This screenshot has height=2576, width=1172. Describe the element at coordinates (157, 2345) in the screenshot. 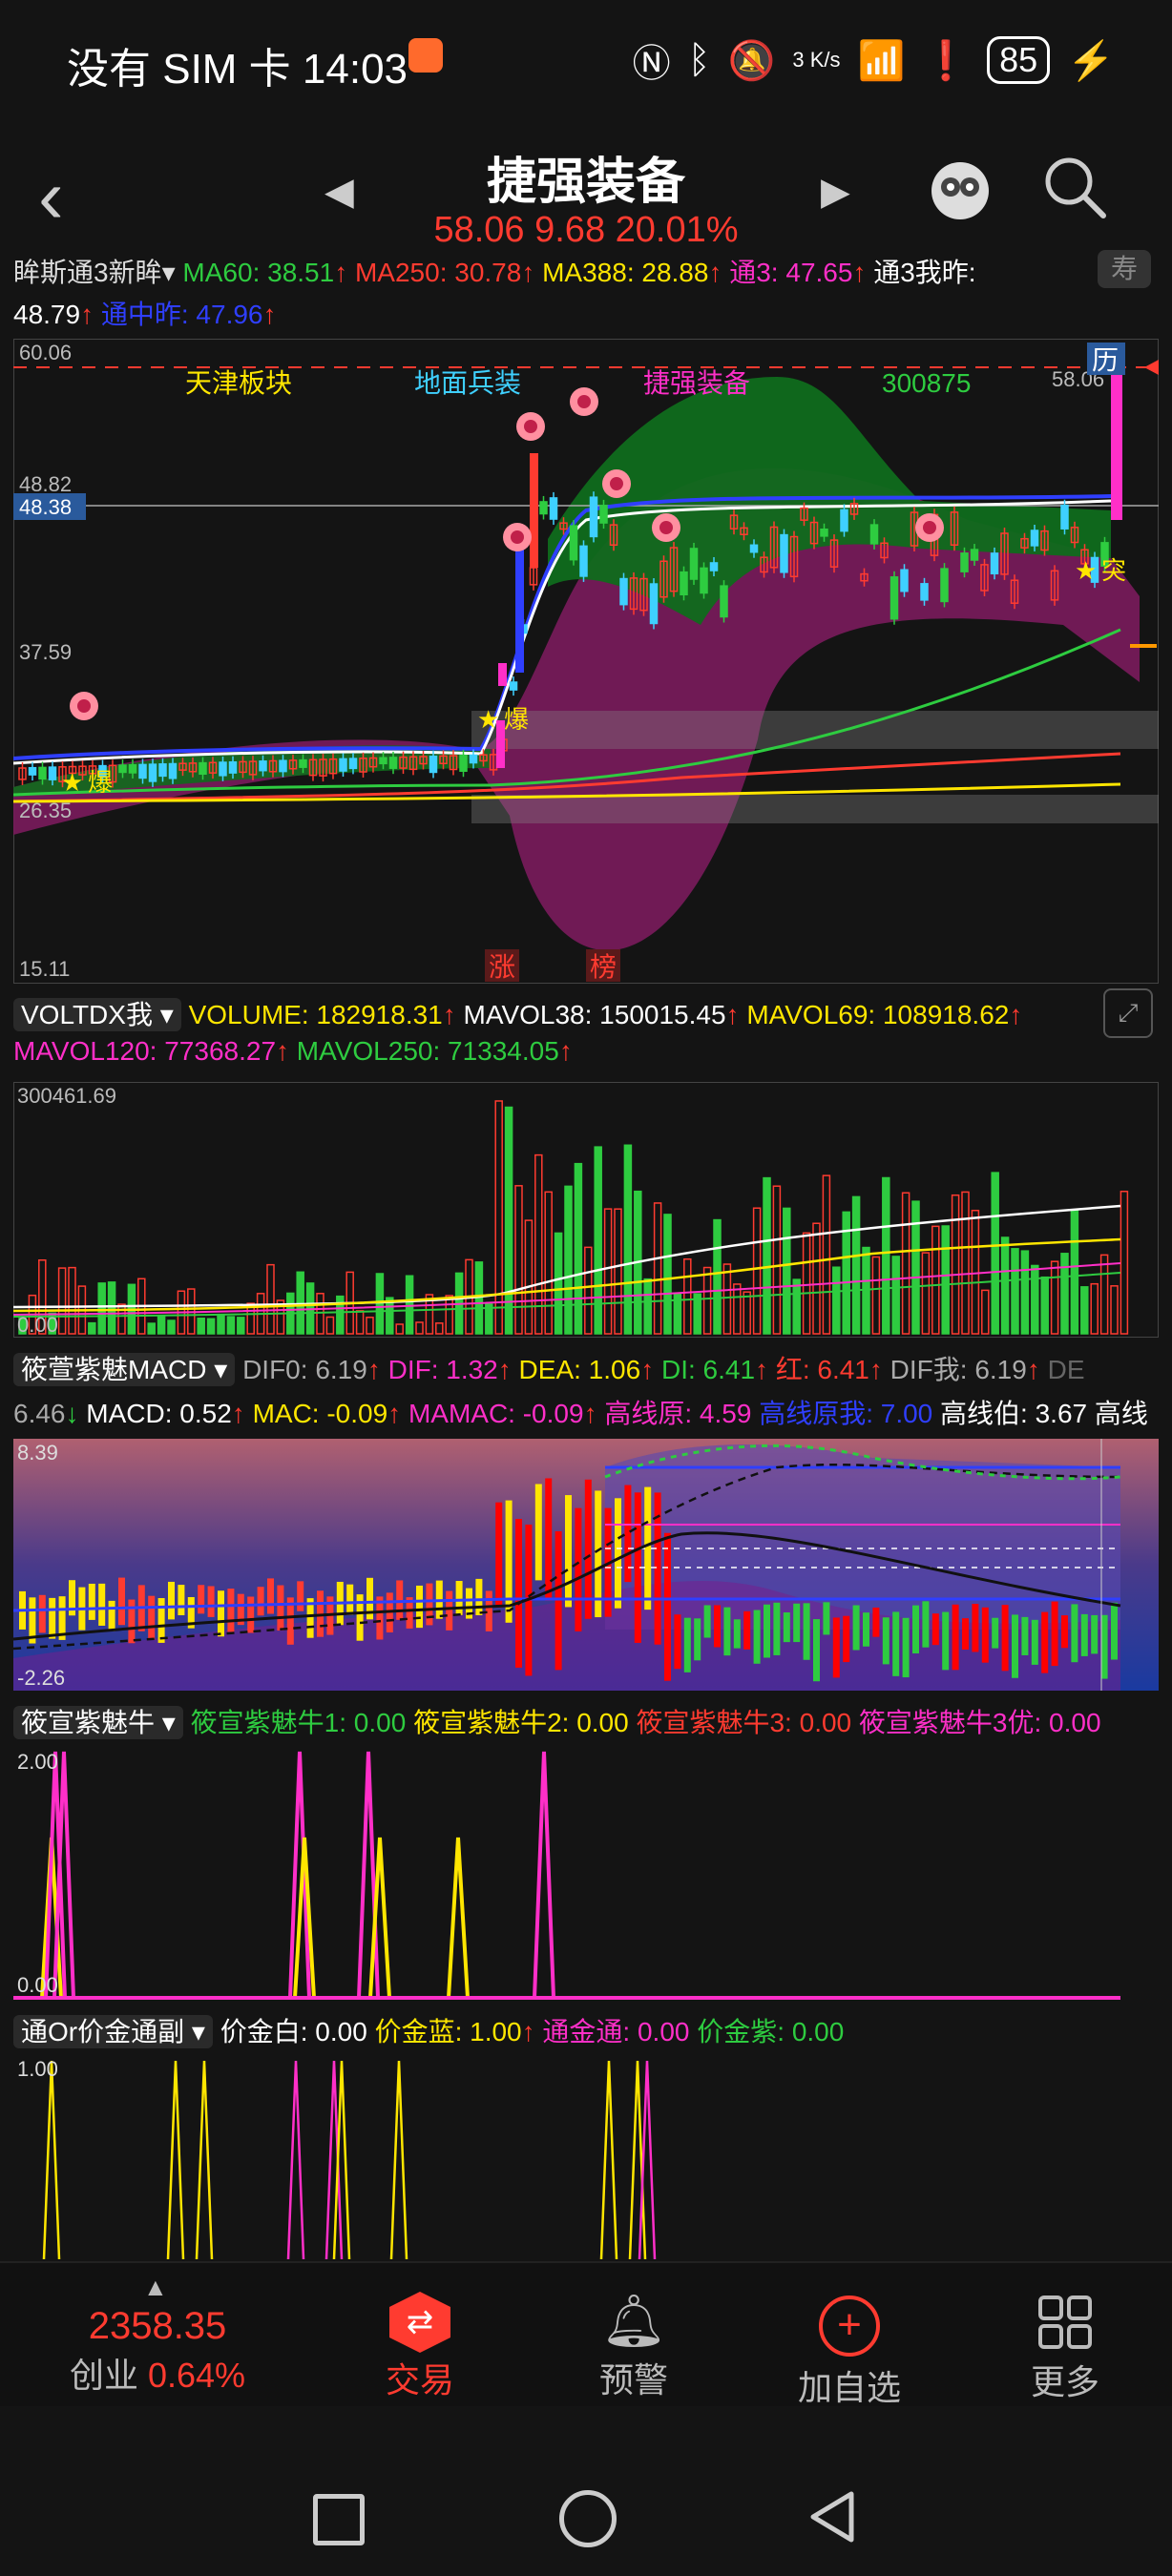

I see `index-ticker: 2358.35 创业 0.64%` at that location.